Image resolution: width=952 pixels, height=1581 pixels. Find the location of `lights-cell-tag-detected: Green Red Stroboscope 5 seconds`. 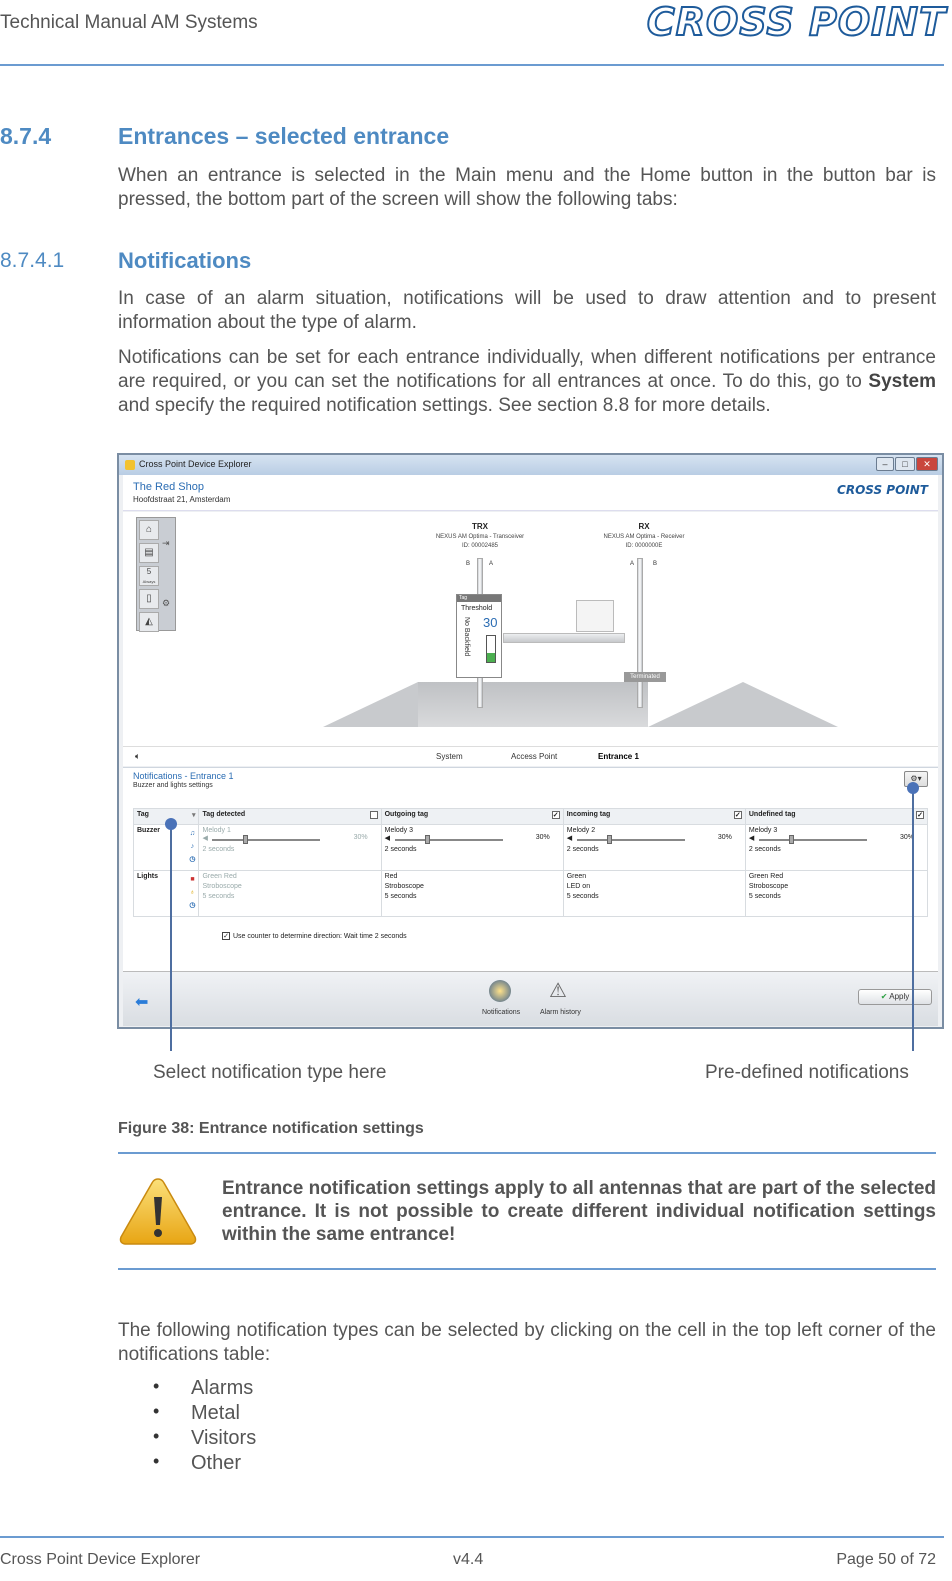

lights-cell-tag-detected: Green Red Stroboscope 5 seconds is located at coordinates (290, 893).